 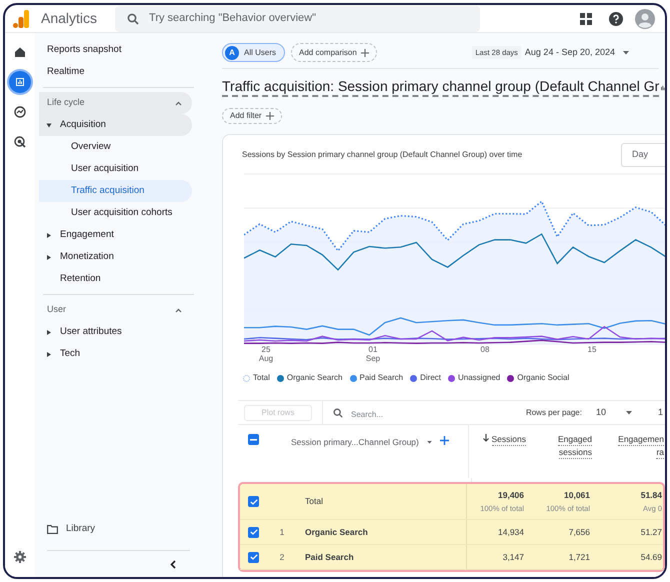 I want to click on add-comparison-button: Add comparison, so click(x=334, y=52).